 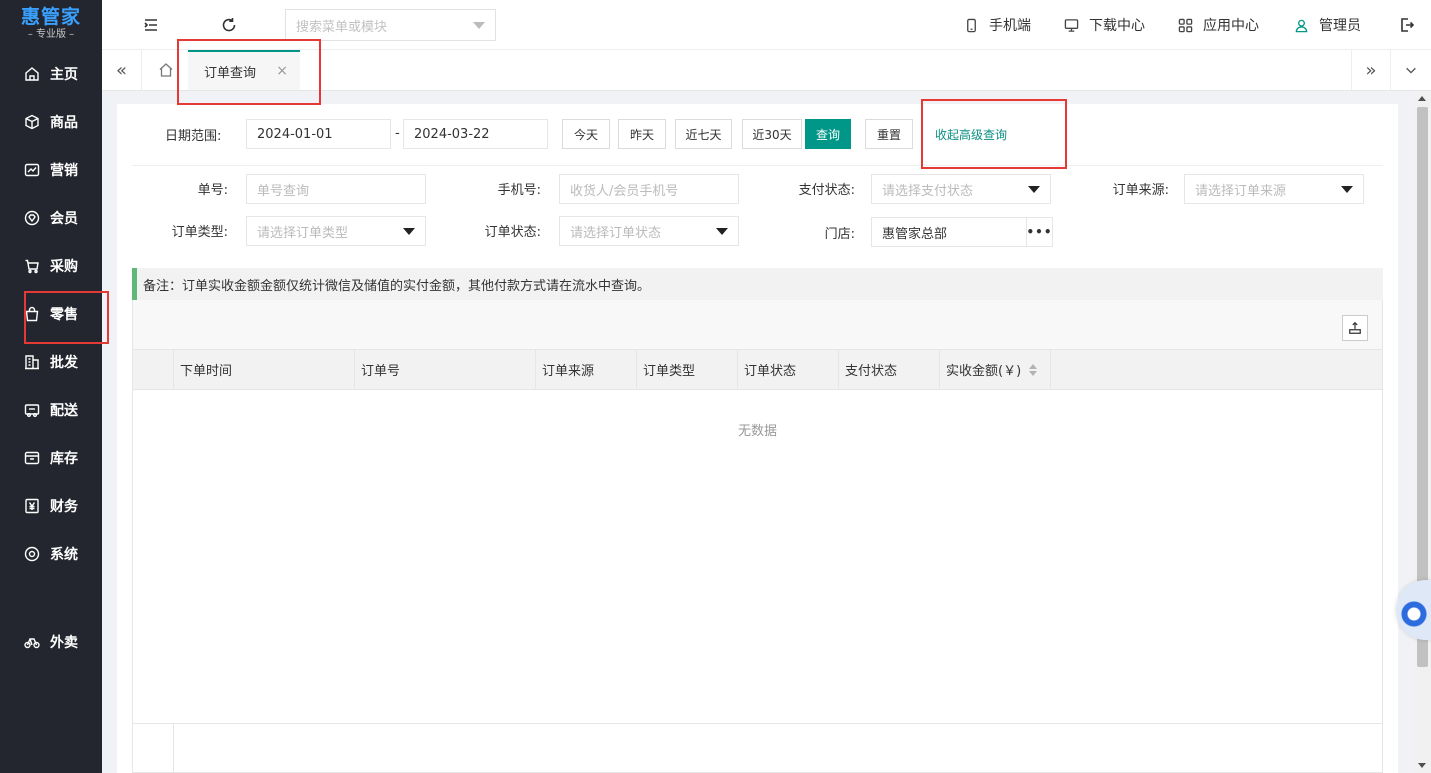 What do you see at coordinates (64, 643) in the screenshot?
I see `sidebar-item-label: 外卖` at bounding box center [64, 643].